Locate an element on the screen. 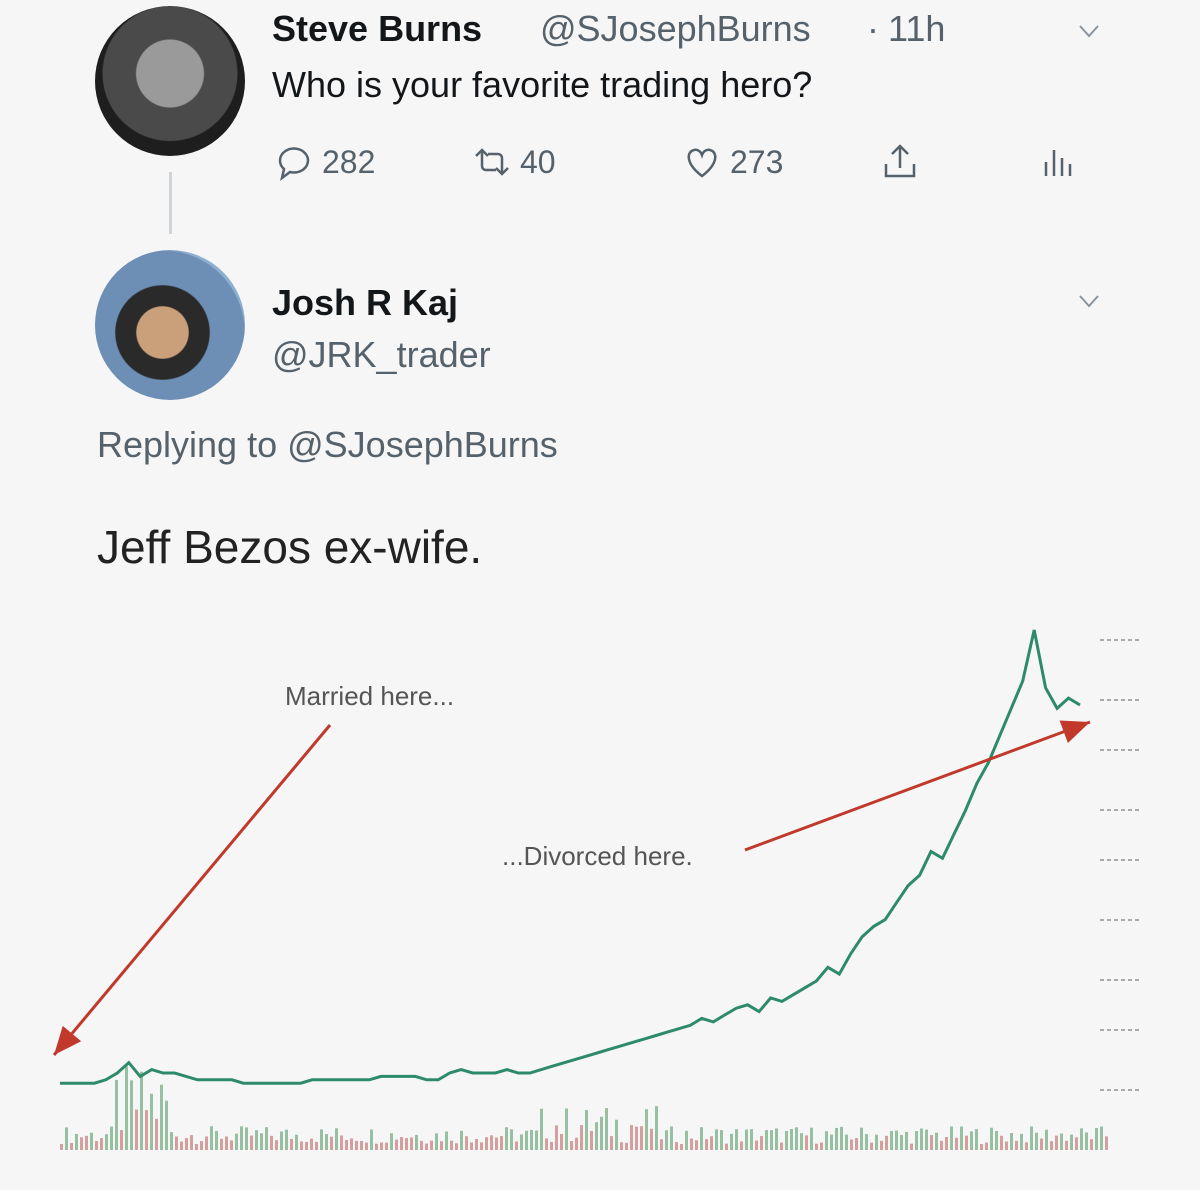 The height and width of the screenshot is (1190, 1200). tweet-time: 11h is located at coordinates (916, 29).